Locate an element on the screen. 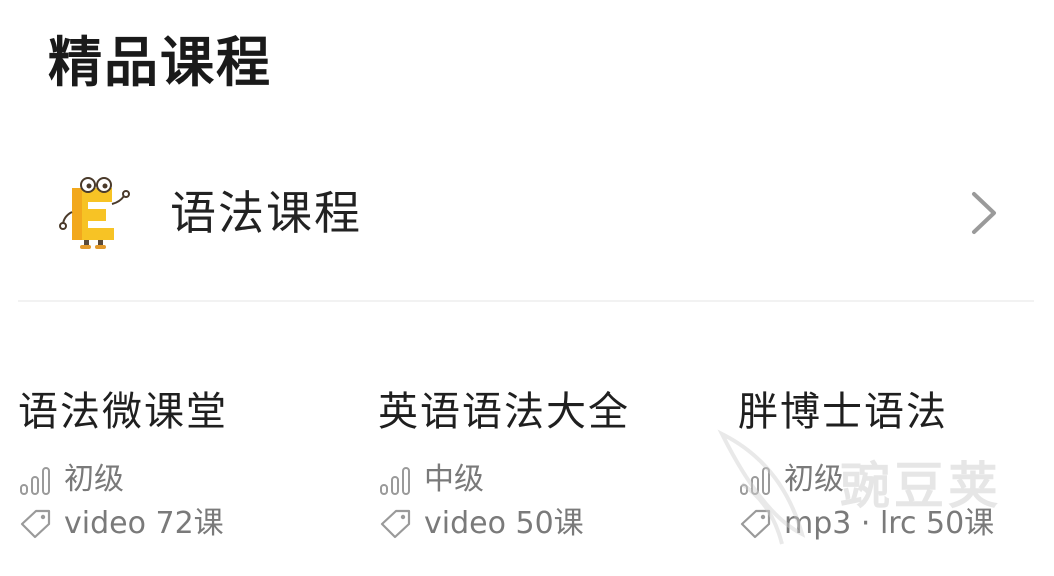 This screenshot has height=576, width=1054. letter-e-mascot-icon is located at coordinates (94, 213).